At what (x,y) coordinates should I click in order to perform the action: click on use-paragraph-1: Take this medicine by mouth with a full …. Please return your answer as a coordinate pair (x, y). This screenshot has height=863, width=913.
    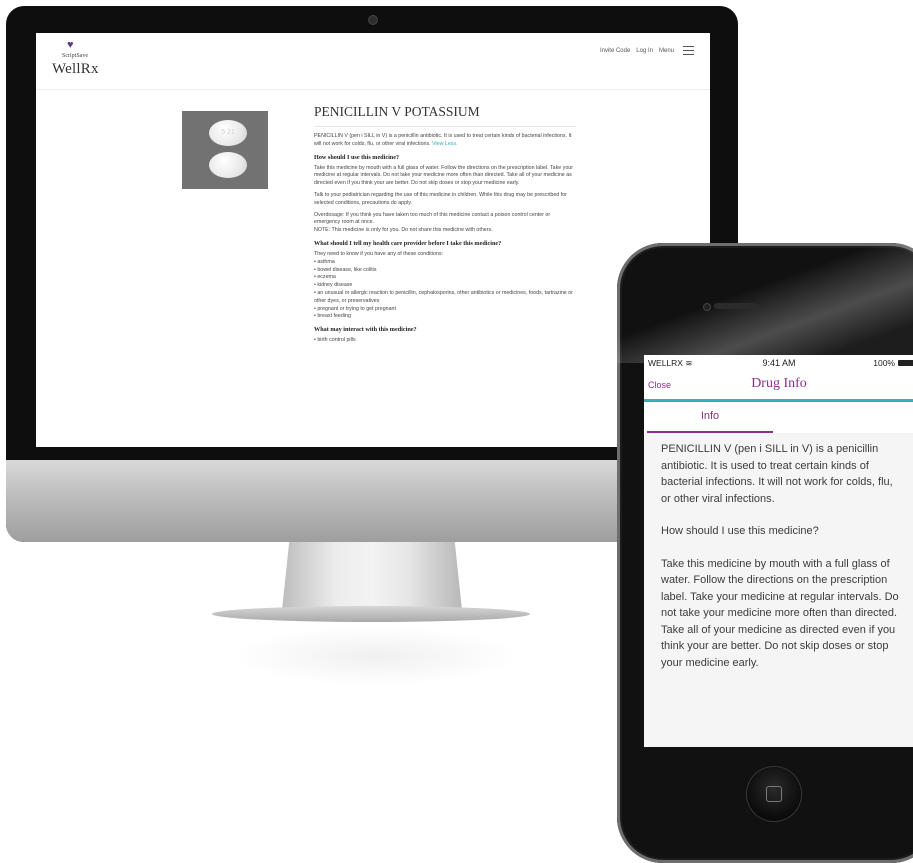
    Looking at the image, I should click on (443, 175).